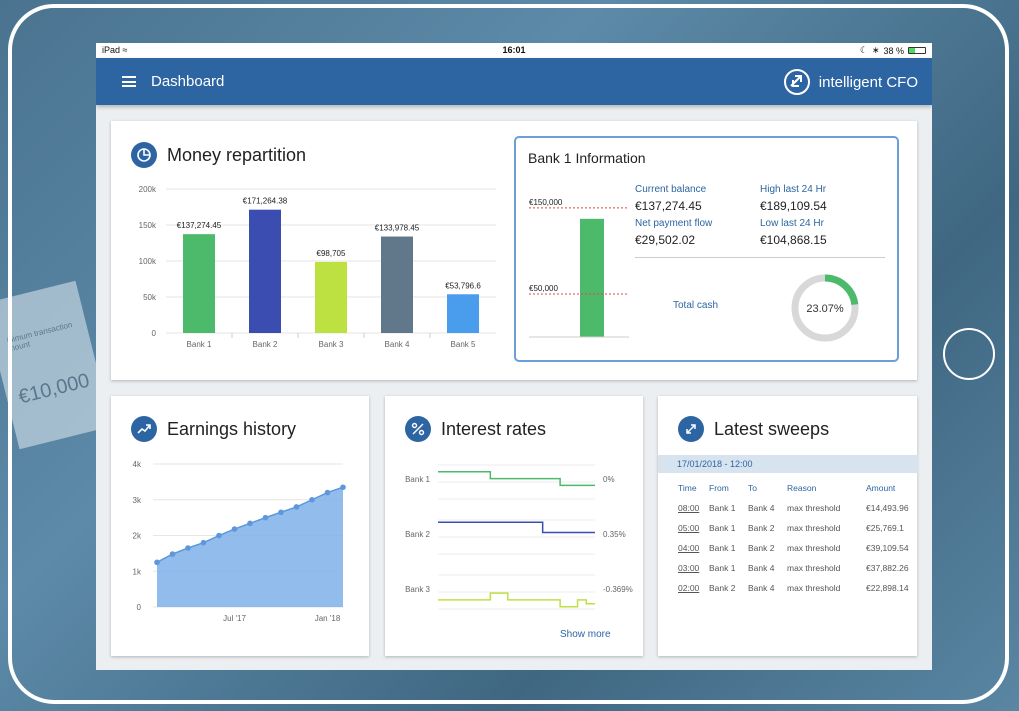 Image resolution: width=1019 pixels, height=711 pixels. Describe the element at coordinates (250, 547) in the screenshot. I see `earnings-area` at that location.